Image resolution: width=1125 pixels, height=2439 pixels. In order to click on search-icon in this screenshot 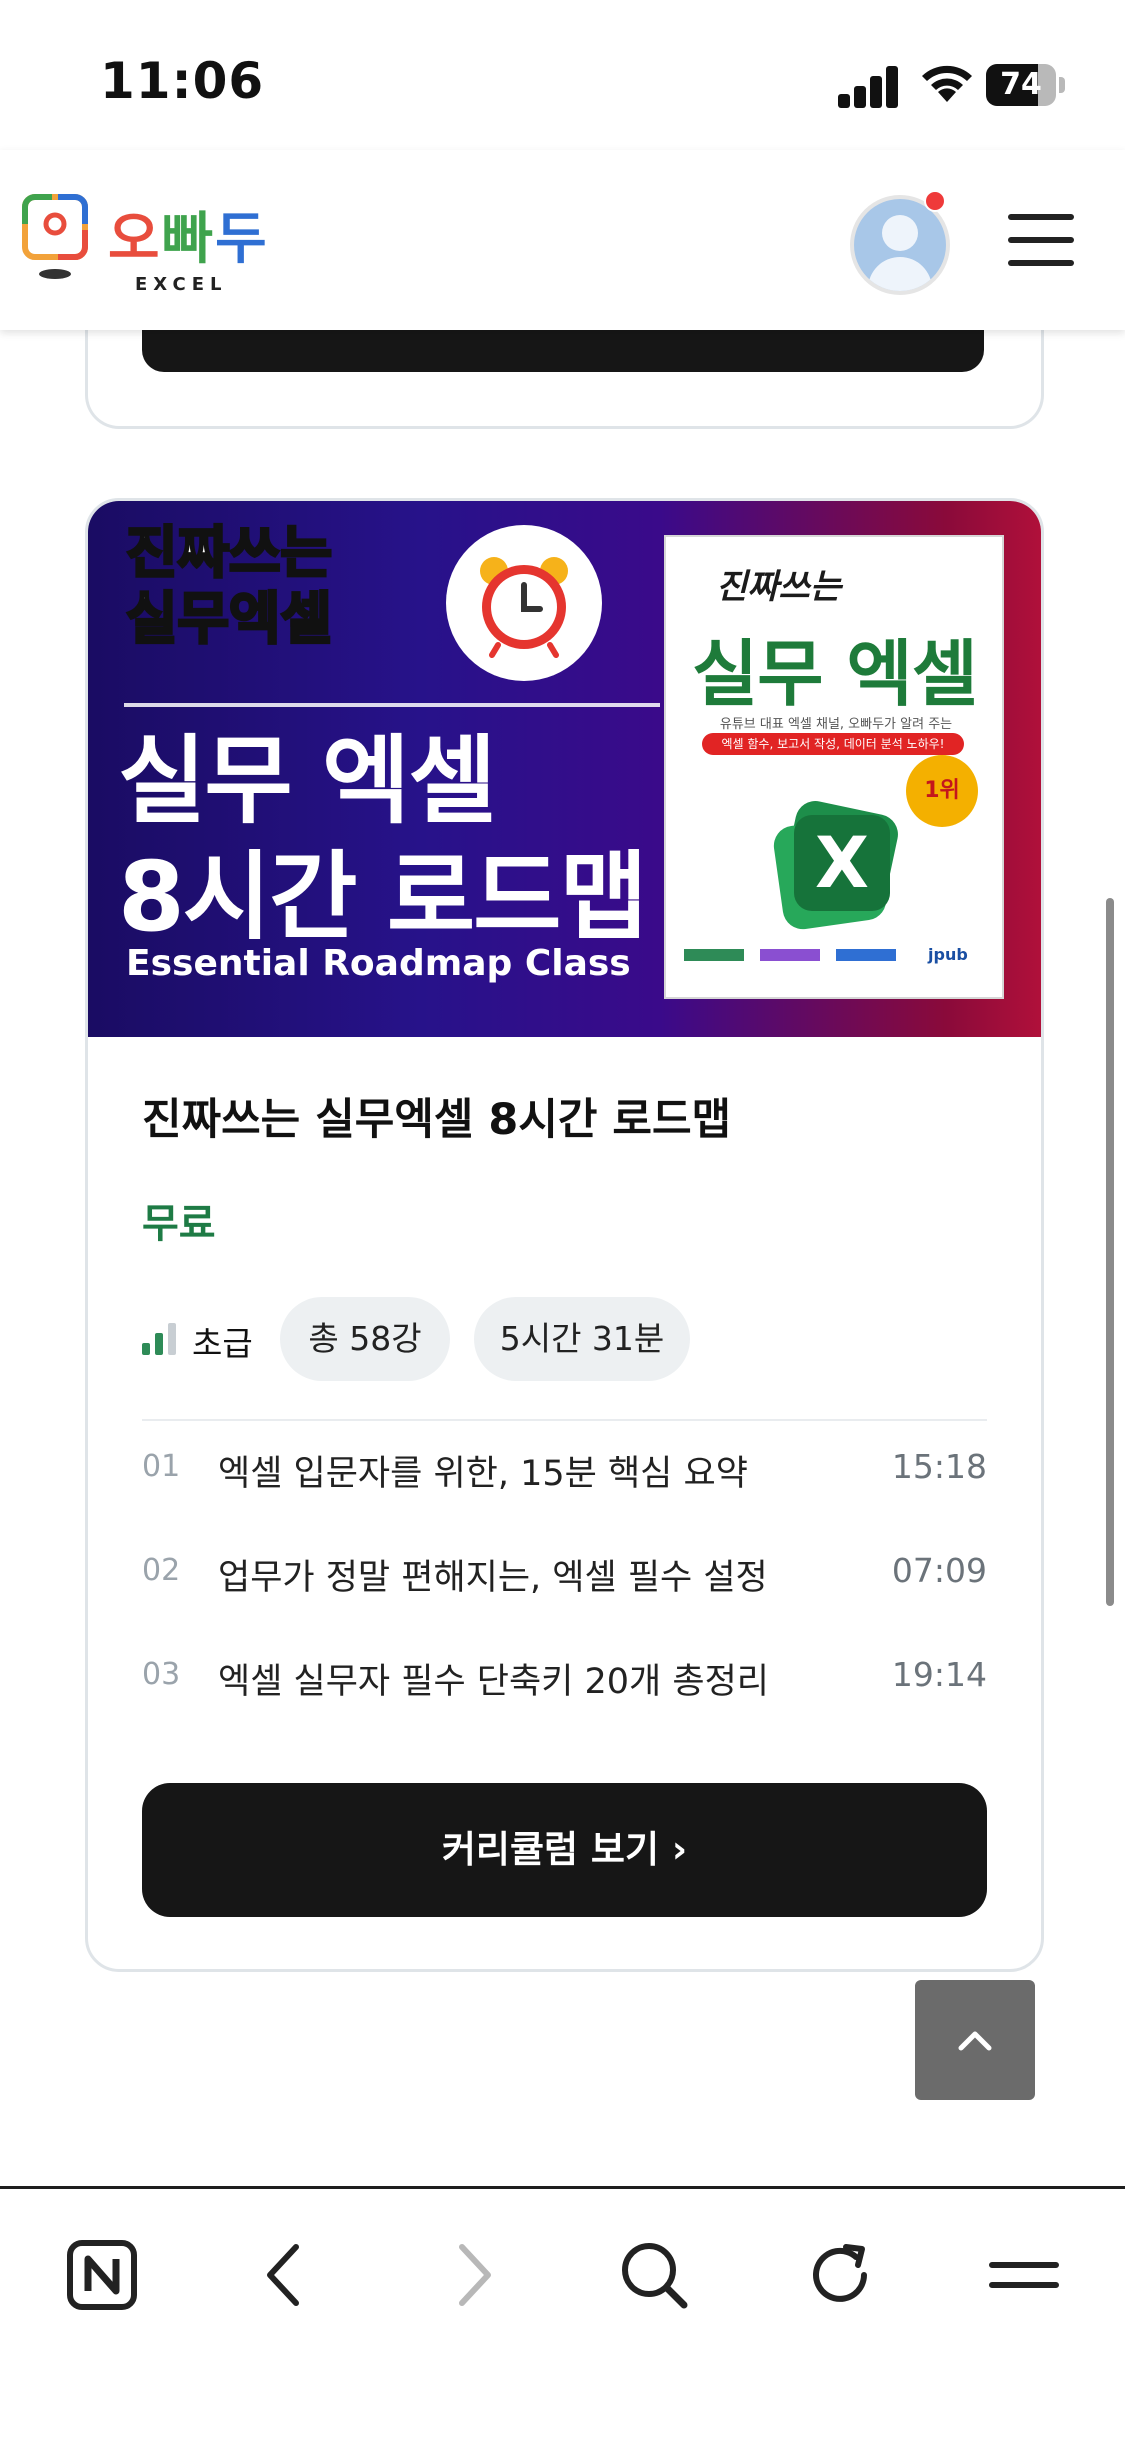, I will do `click(654, 2275)`.